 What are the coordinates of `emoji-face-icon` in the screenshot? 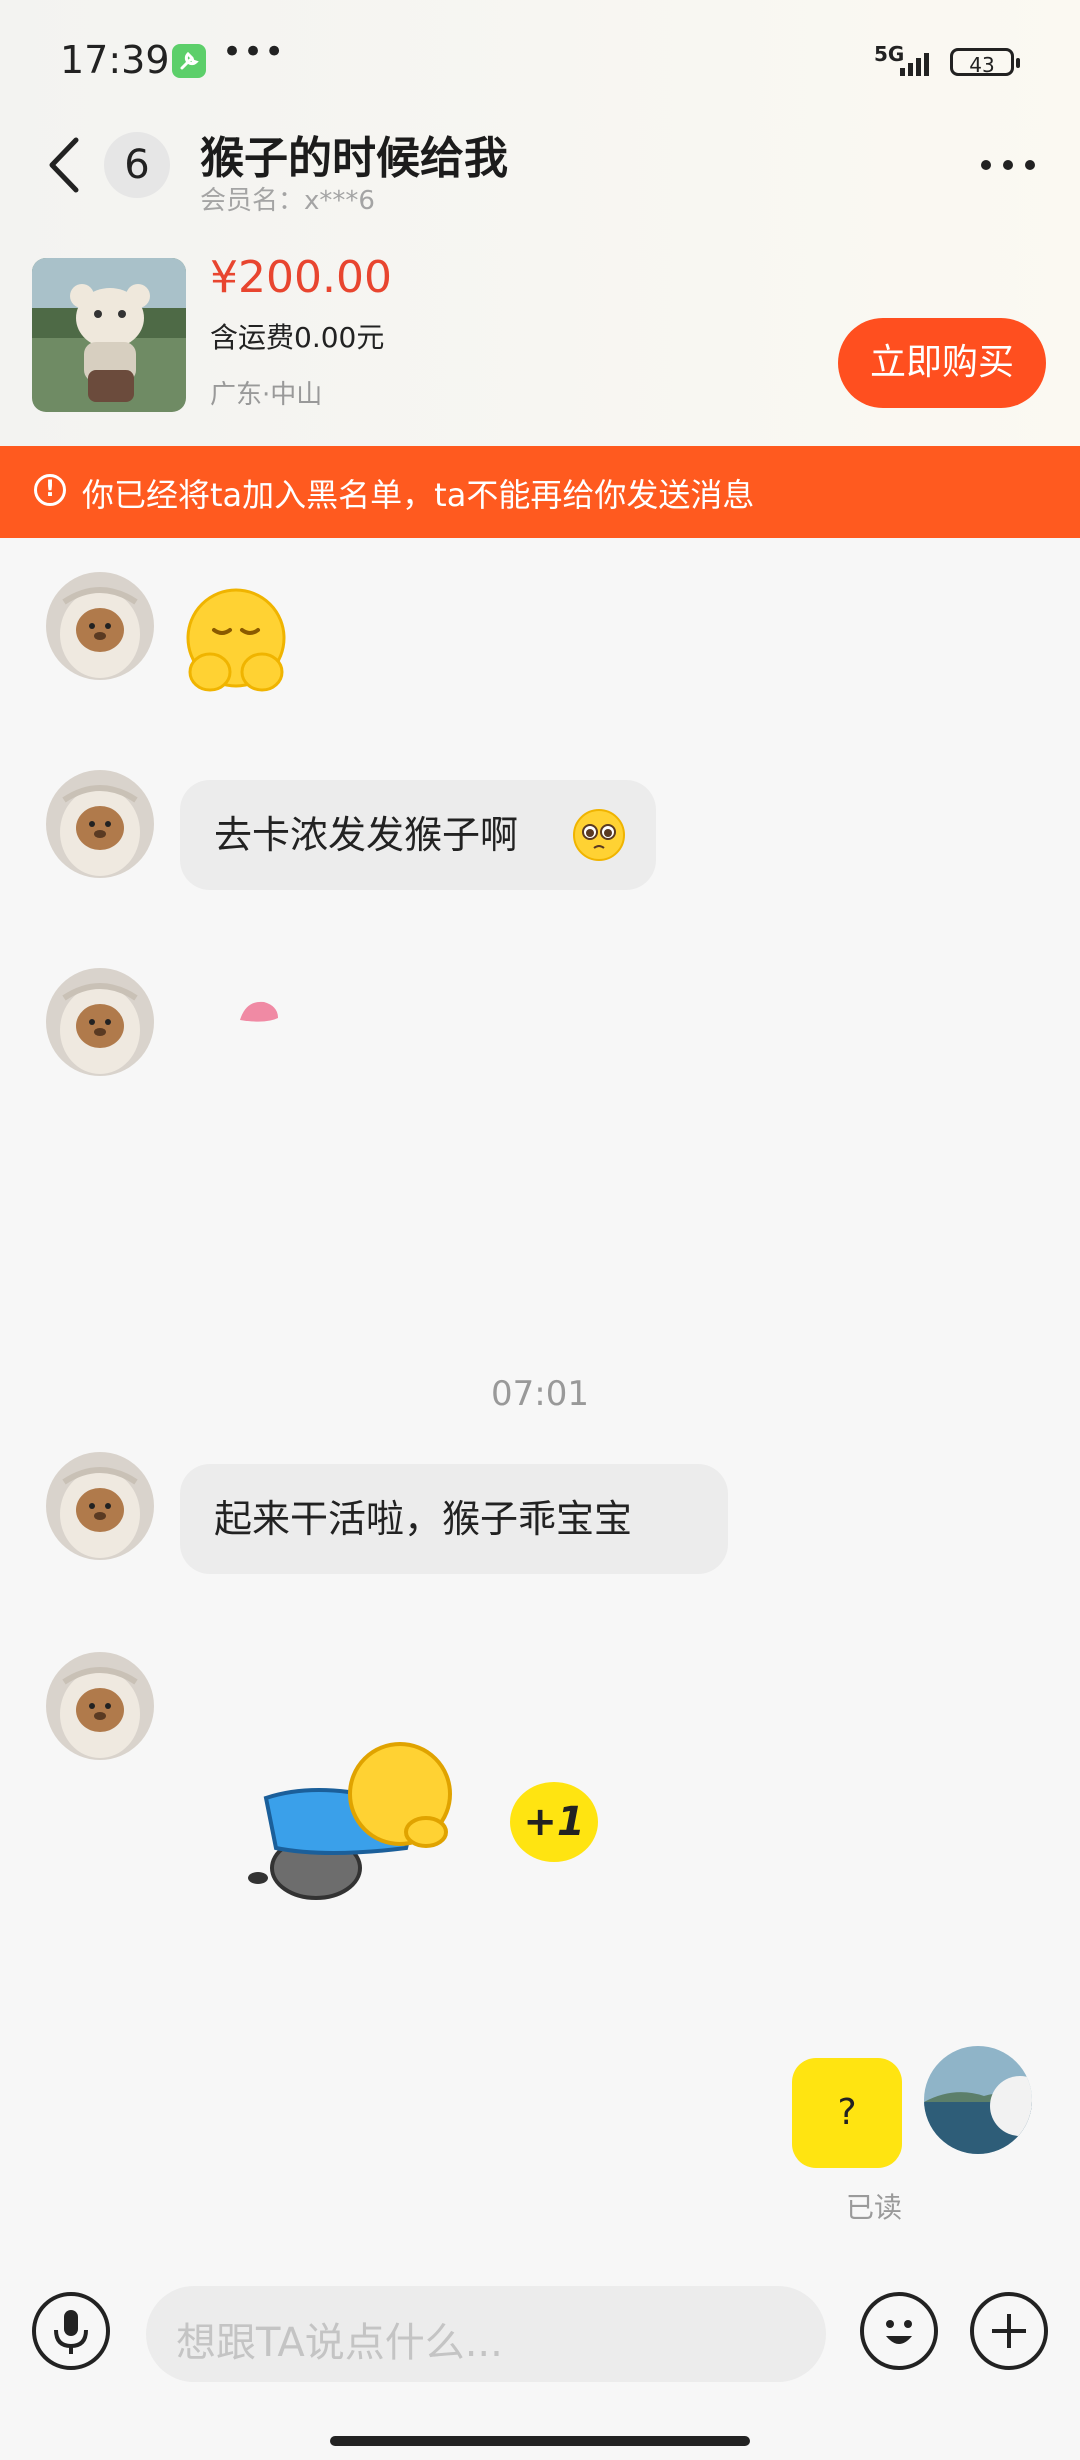 It's located at (899, 2332).